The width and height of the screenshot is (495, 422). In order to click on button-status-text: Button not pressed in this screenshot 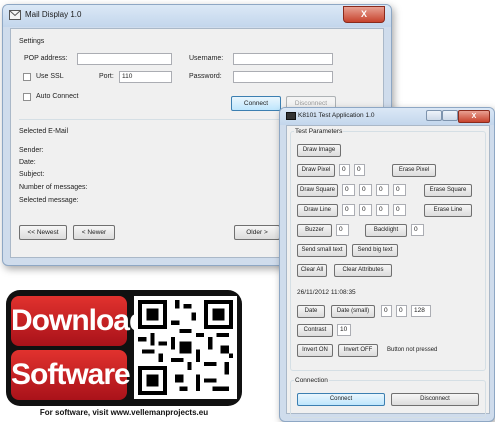, I will do `click(412, 350)`.